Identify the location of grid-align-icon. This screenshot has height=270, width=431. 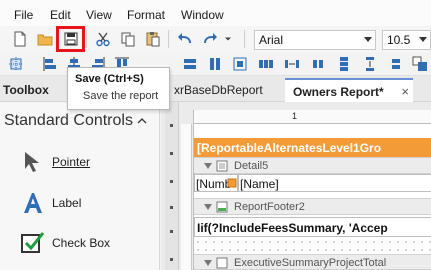
(16, 64).